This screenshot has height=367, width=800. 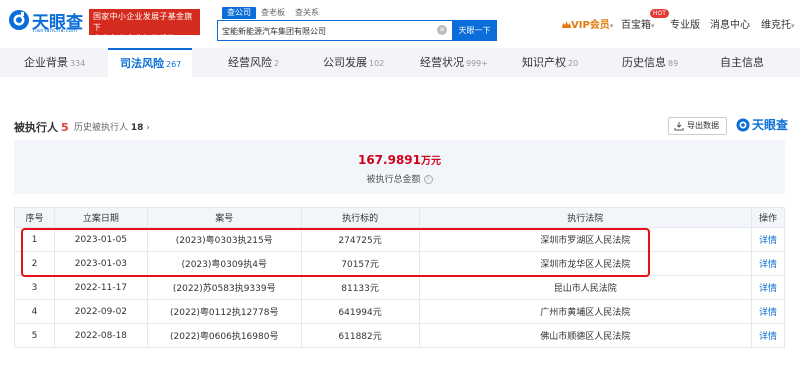 I want to click on row-case-number: (2023)粤0309执4号, so click(x=224, y=263).